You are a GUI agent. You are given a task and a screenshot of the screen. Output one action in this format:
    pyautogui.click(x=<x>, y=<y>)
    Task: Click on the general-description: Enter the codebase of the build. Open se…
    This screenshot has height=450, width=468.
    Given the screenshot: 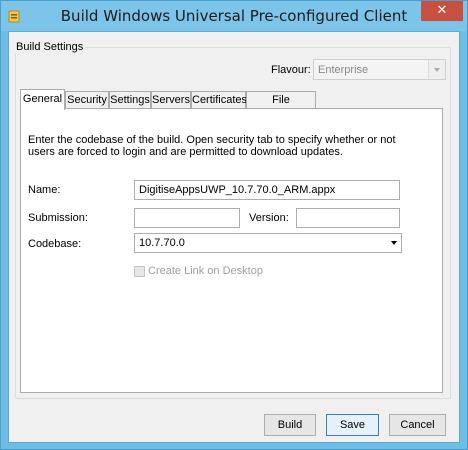 What is the action you would take?
    pyautogui.click(x=212, y=146)
    